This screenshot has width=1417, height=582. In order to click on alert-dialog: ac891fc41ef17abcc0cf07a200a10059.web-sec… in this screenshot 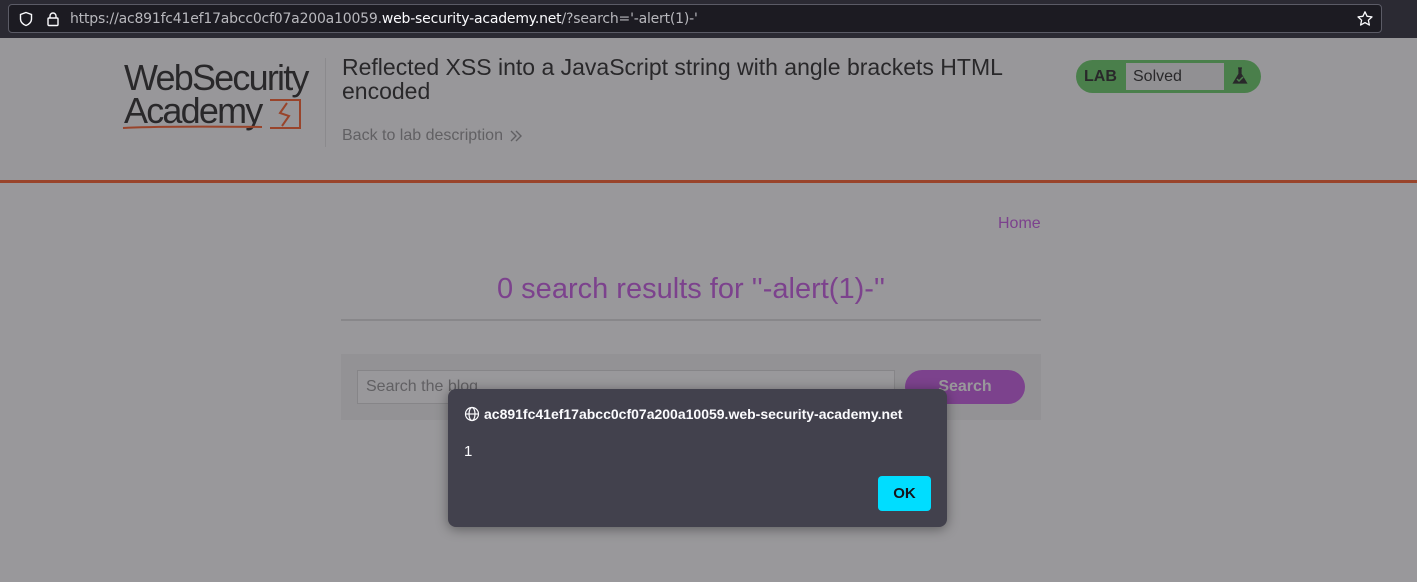, I will do `click(697, 458)`.